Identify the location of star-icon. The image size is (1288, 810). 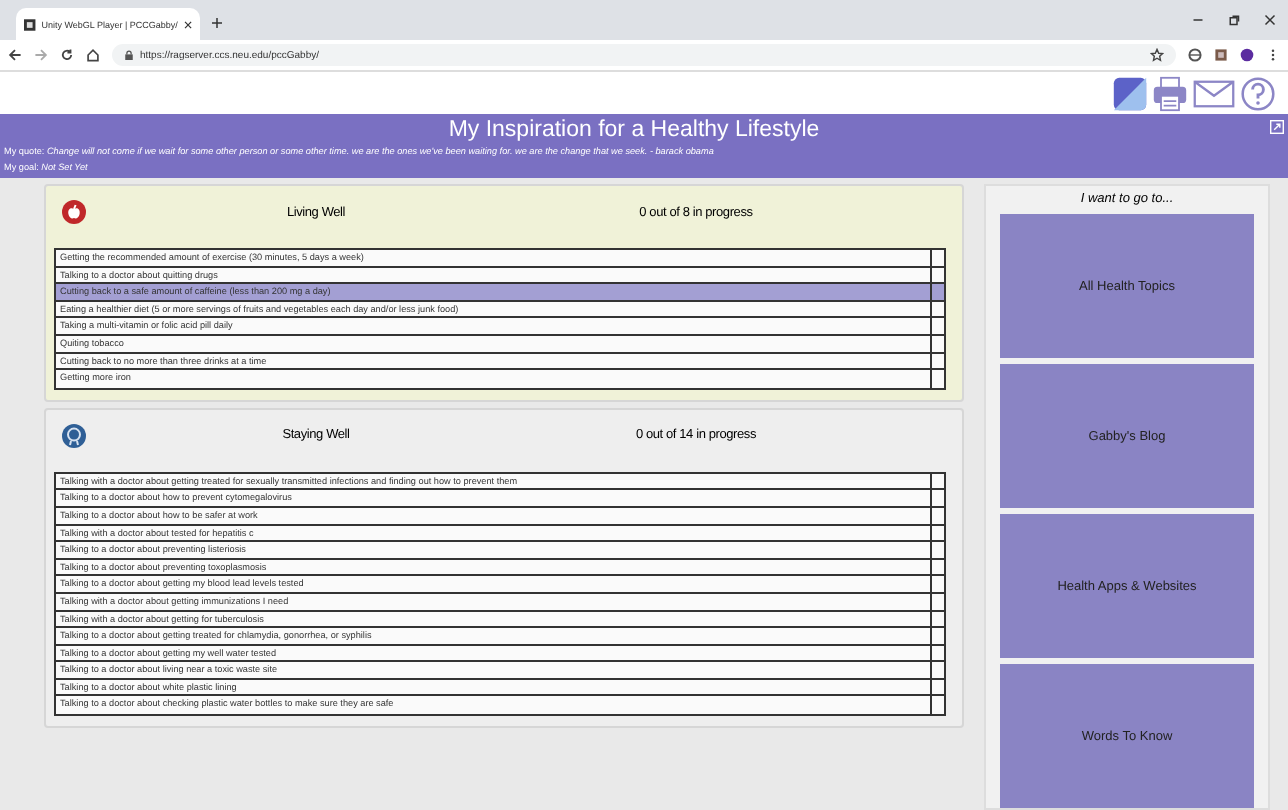
(1157, 55).